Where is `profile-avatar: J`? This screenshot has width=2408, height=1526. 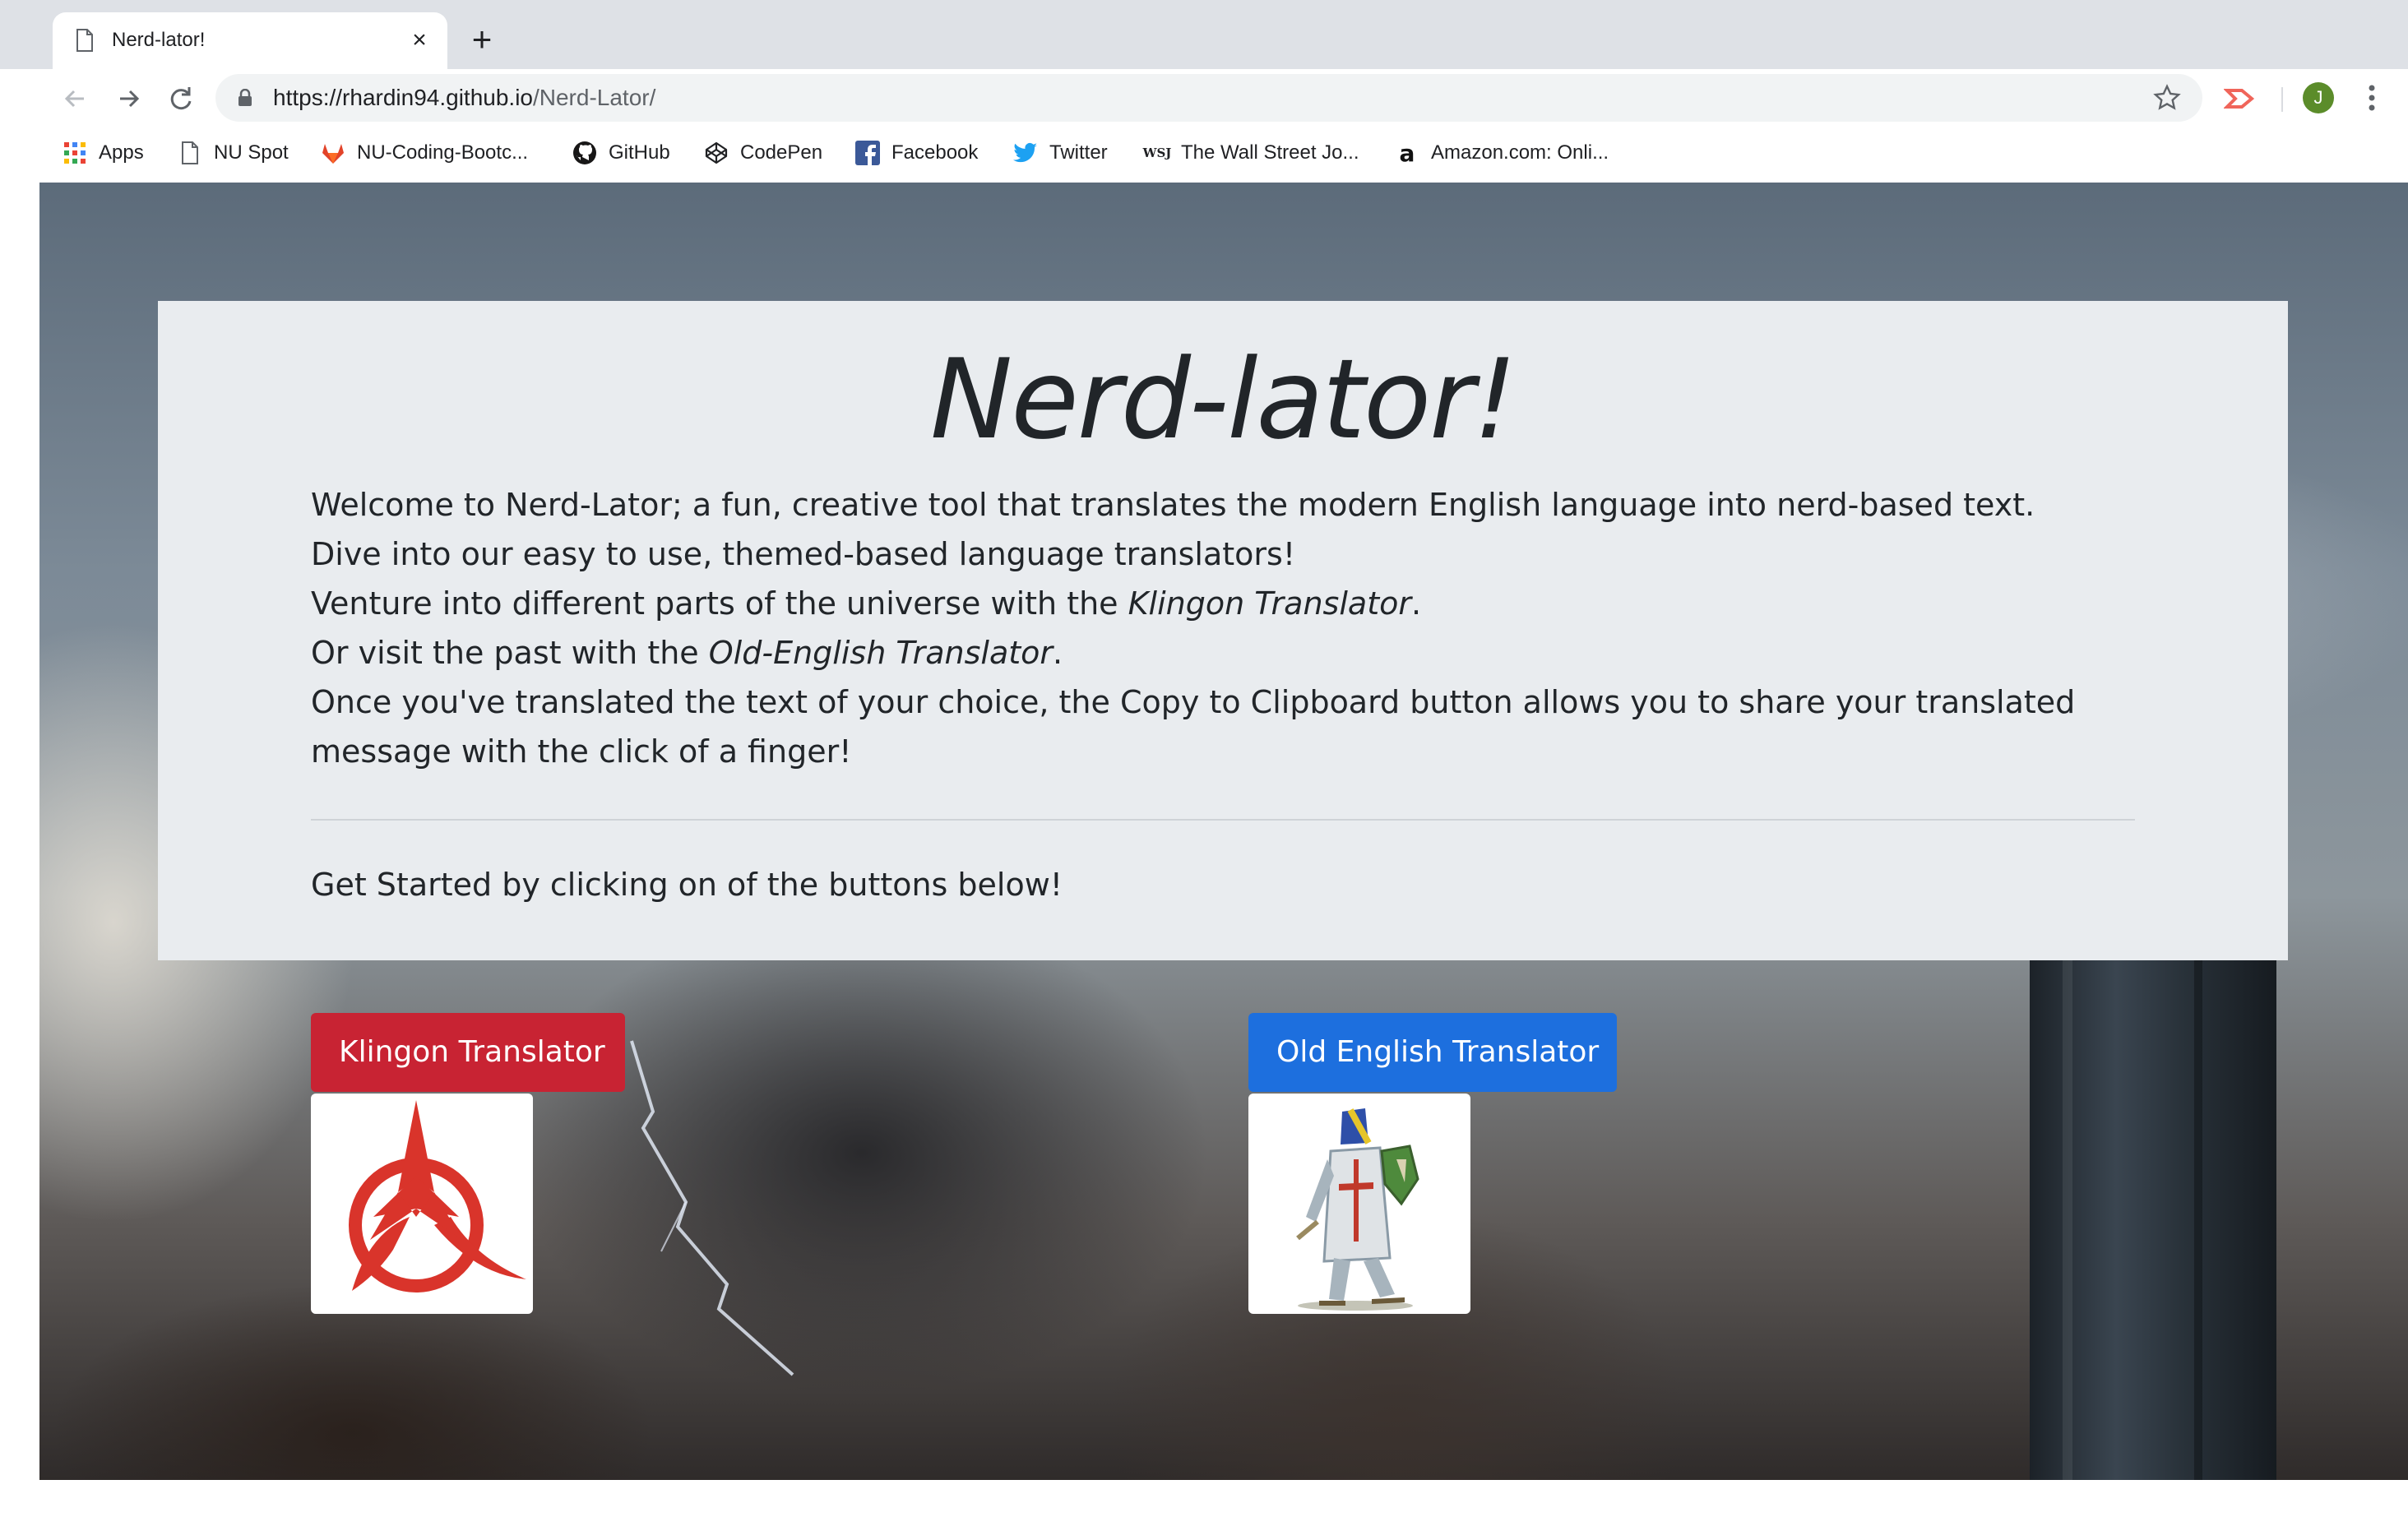
profile-avatar: J is located at coordinates (2318, 97).